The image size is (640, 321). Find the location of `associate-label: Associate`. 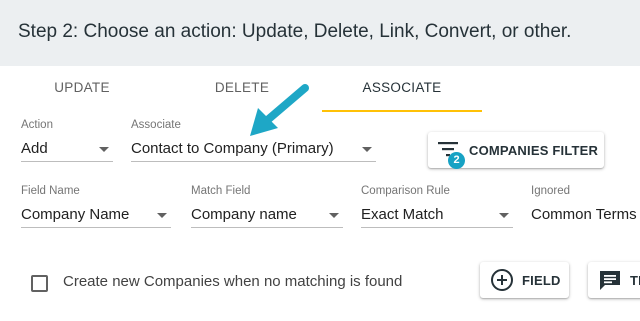

associate-label: Associate is located at coordinates (156, 125).